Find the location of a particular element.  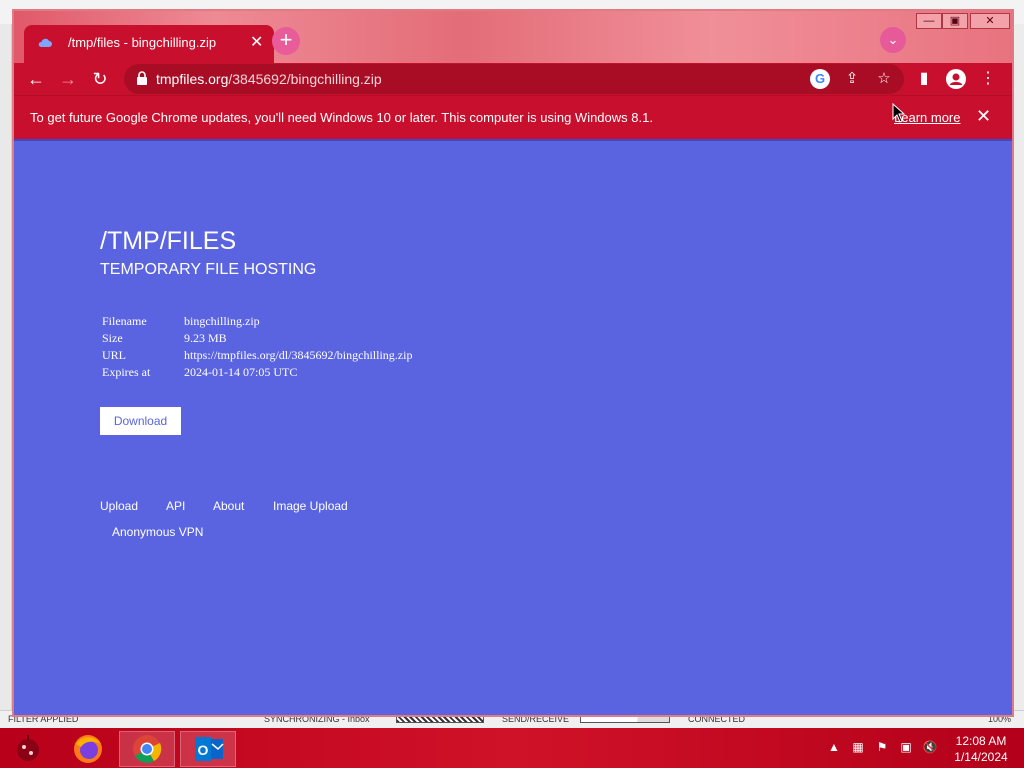

taskbar-outlook: O is located at coordinates (208, 749).